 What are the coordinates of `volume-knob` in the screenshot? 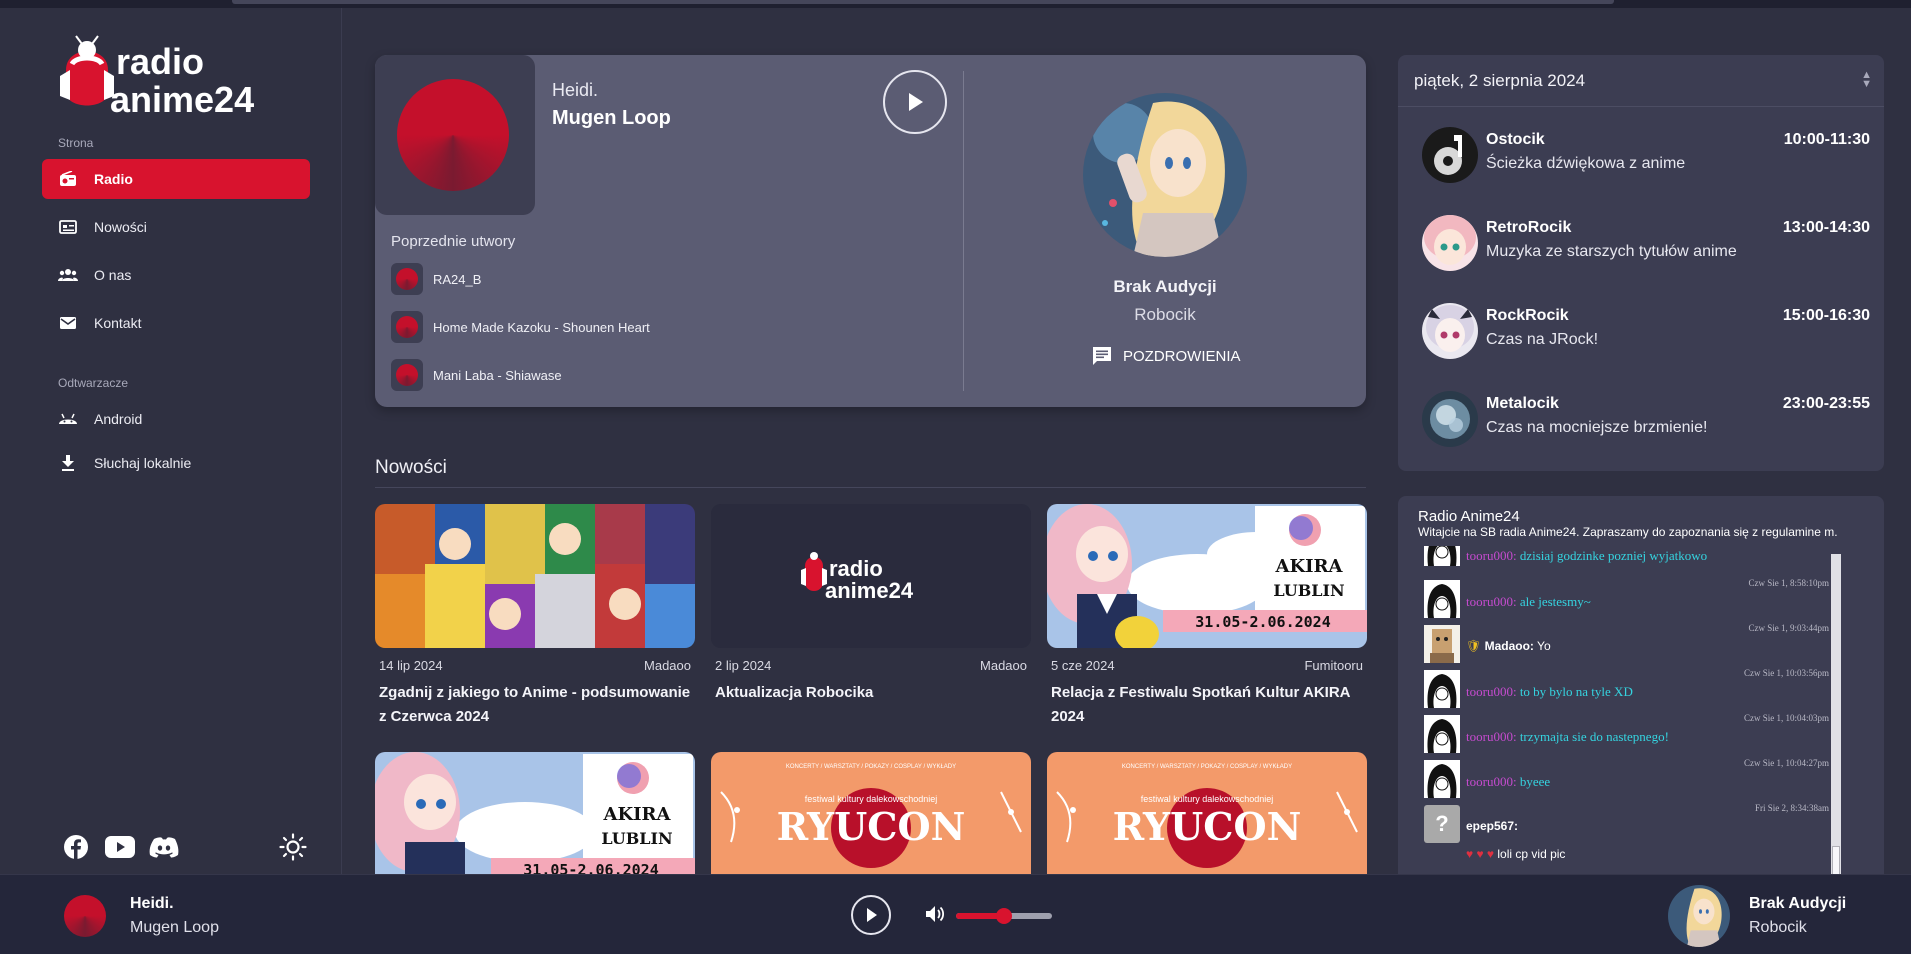 It's located at (1004, 916).